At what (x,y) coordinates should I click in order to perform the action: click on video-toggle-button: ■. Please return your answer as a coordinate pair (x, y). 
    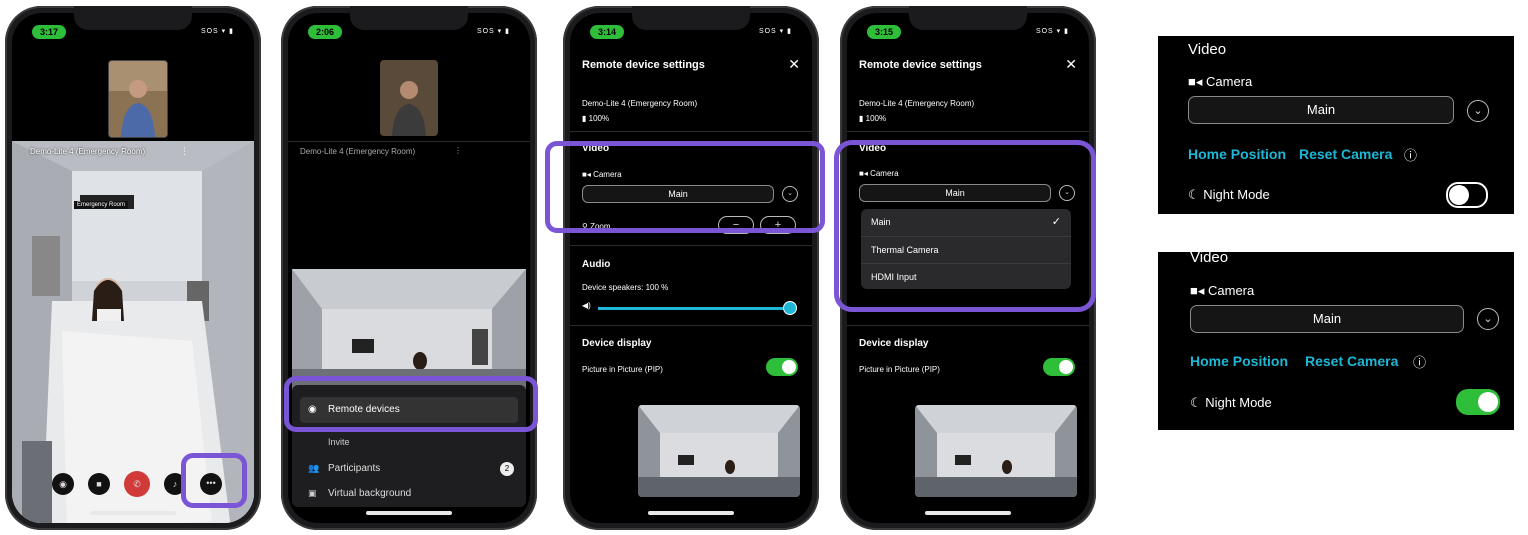
    Looking at the image, I should click on (99, 484).